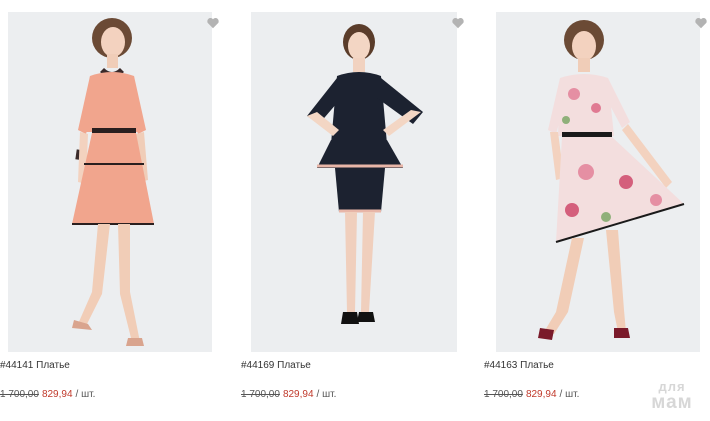 The image size is (710, 421). Describe the element at coordinates (519, 365) in the screenshot. I see `product-name: #44163 Платье` at that location.